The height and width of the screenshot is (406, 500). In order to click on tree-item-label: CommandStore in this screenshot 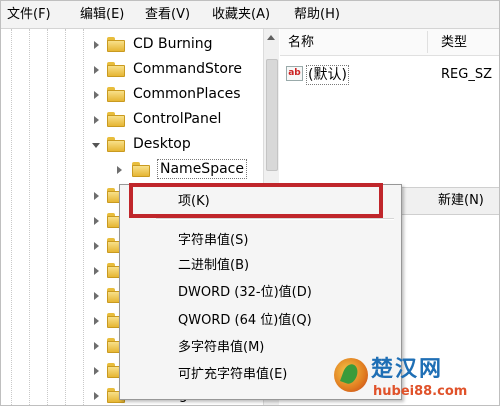, I will do `click(187, 69)`.